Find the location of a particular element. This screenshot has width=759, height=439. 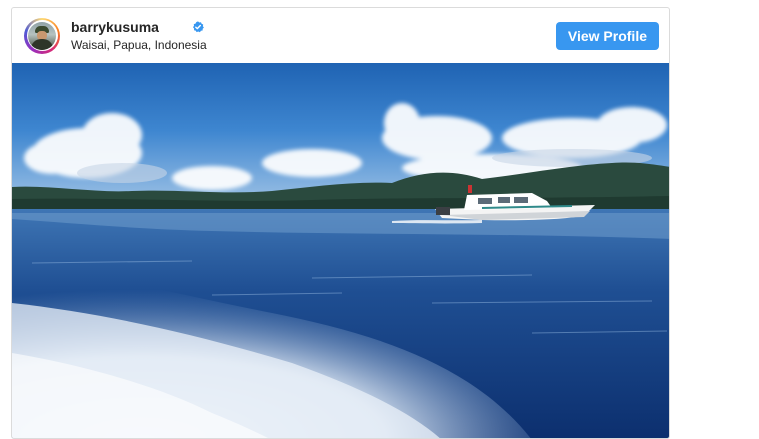

view-profile-button: View Profile is located at coordinates (607, 35).